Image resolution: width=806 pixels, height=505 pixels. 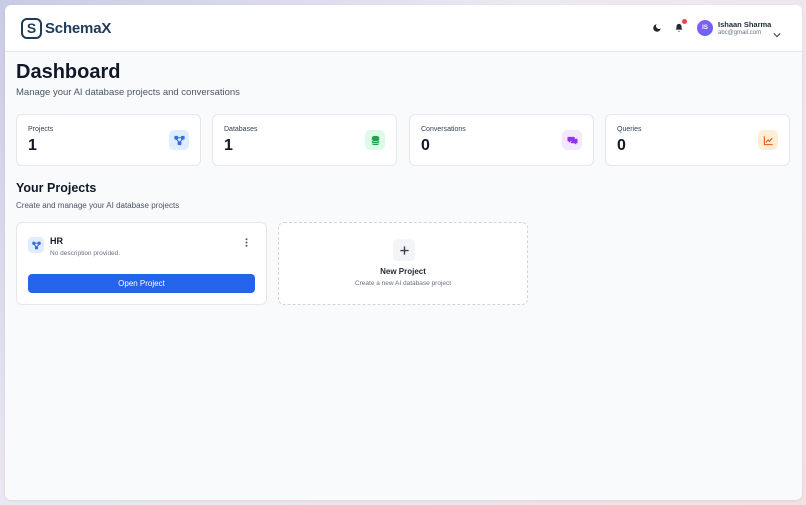 What do you see at coordinates (629, 129) in the screenshot?
I see `stat-label: Queries` at bounding box center [629, 129].